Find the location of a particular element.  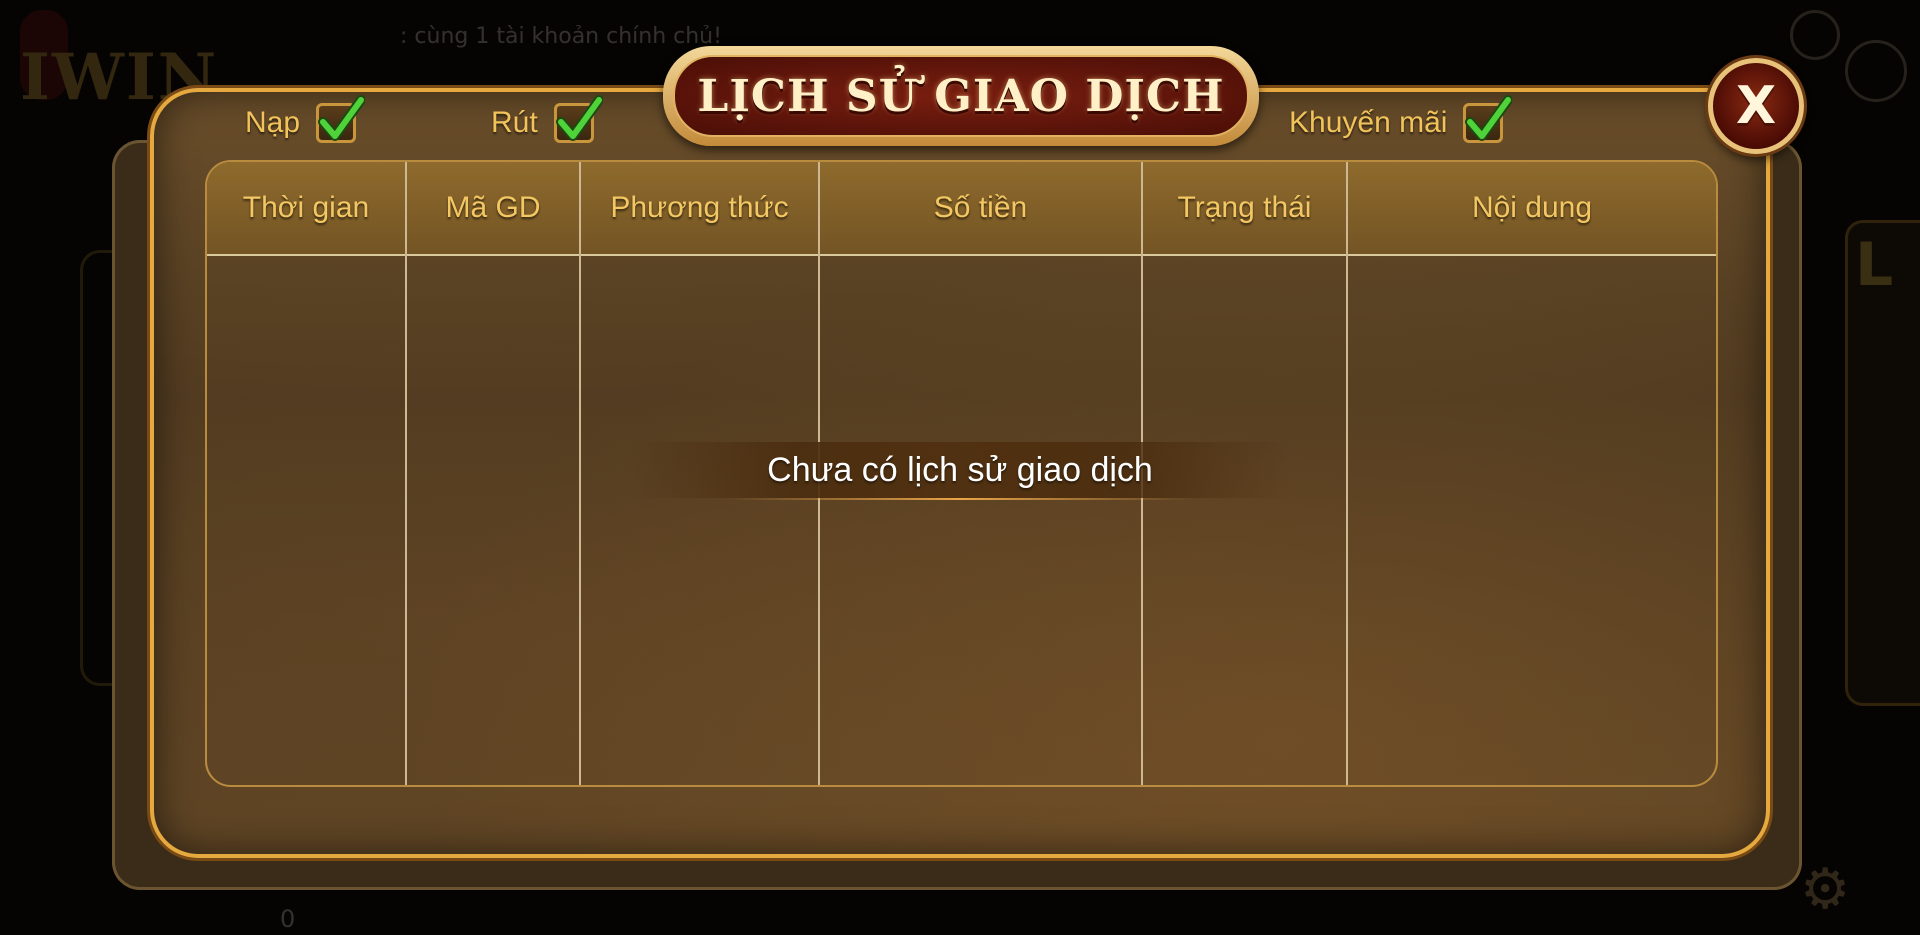

empty-state-banner: Chưa có lịch sử giao dịch is located at coordinates (960, 471).